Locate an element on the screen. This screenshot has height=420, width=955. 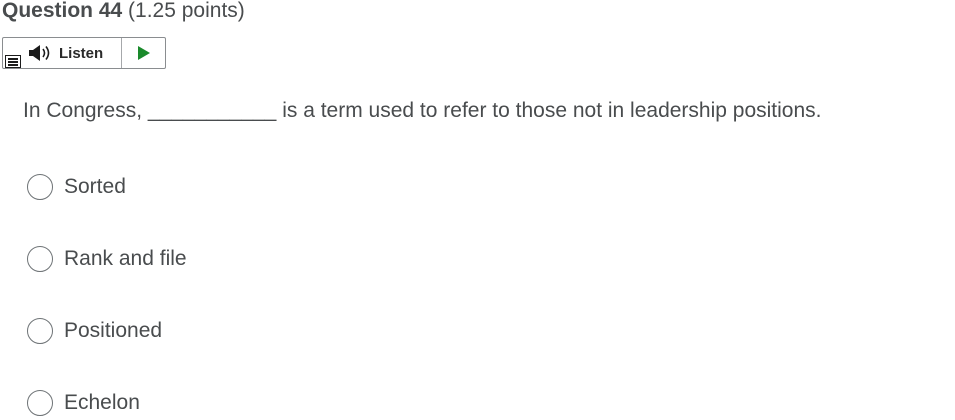
listen-button: Listen is located at coordinates (73, 53).